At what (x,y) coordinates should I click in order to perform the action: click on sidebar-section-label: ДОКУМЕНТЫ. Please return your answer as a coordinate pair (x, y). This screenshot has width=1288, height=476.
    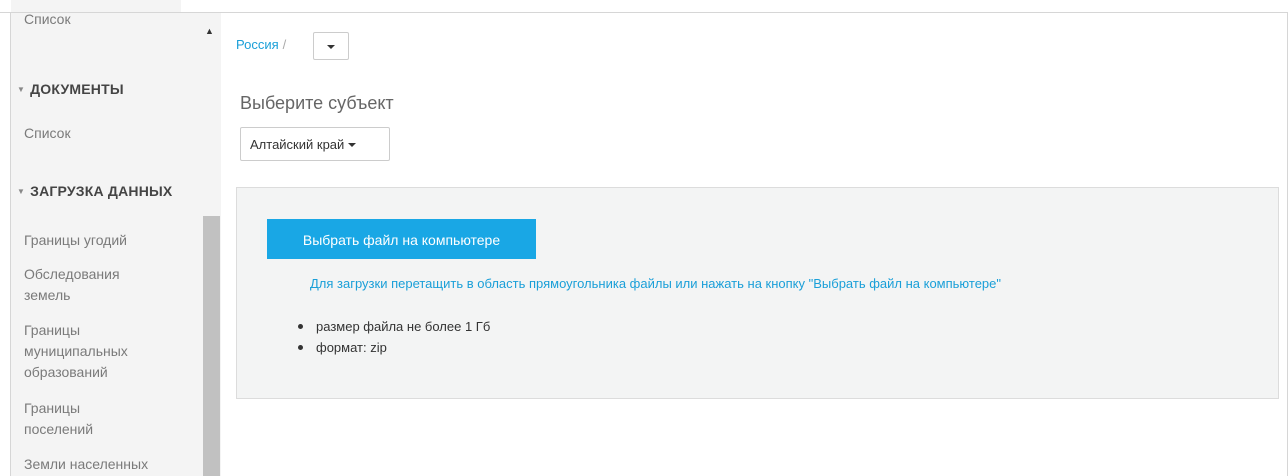
    Looking at the image, I should click on (77, 89).